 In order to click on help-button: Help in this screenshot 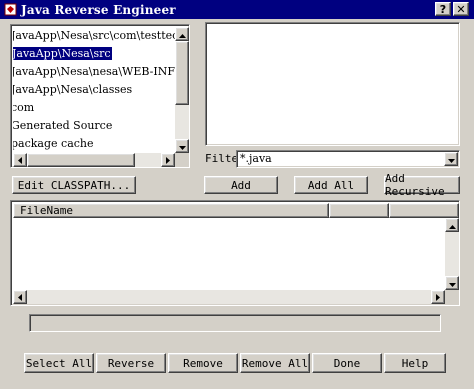, I will do `click(415, 363)`.